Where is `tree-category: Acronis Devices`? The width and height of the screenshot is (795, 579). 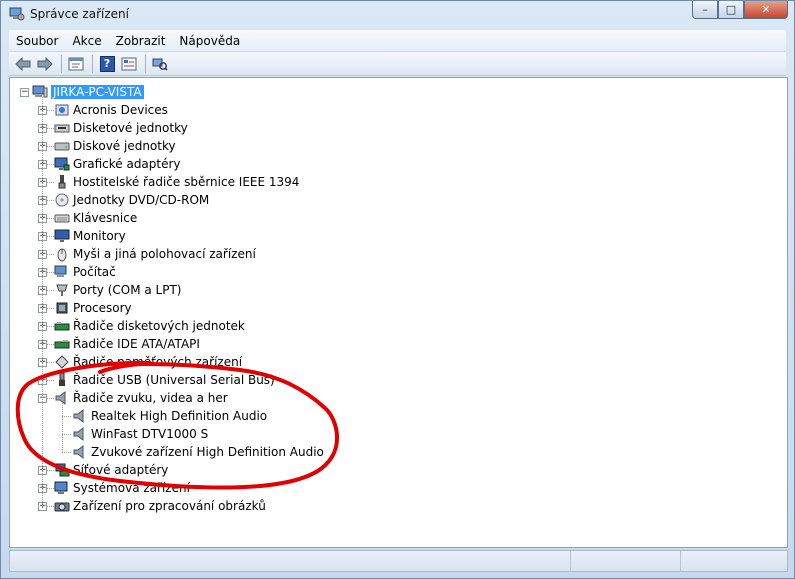 tree-category: Acronis Devices is located at coordinates (111, 110).